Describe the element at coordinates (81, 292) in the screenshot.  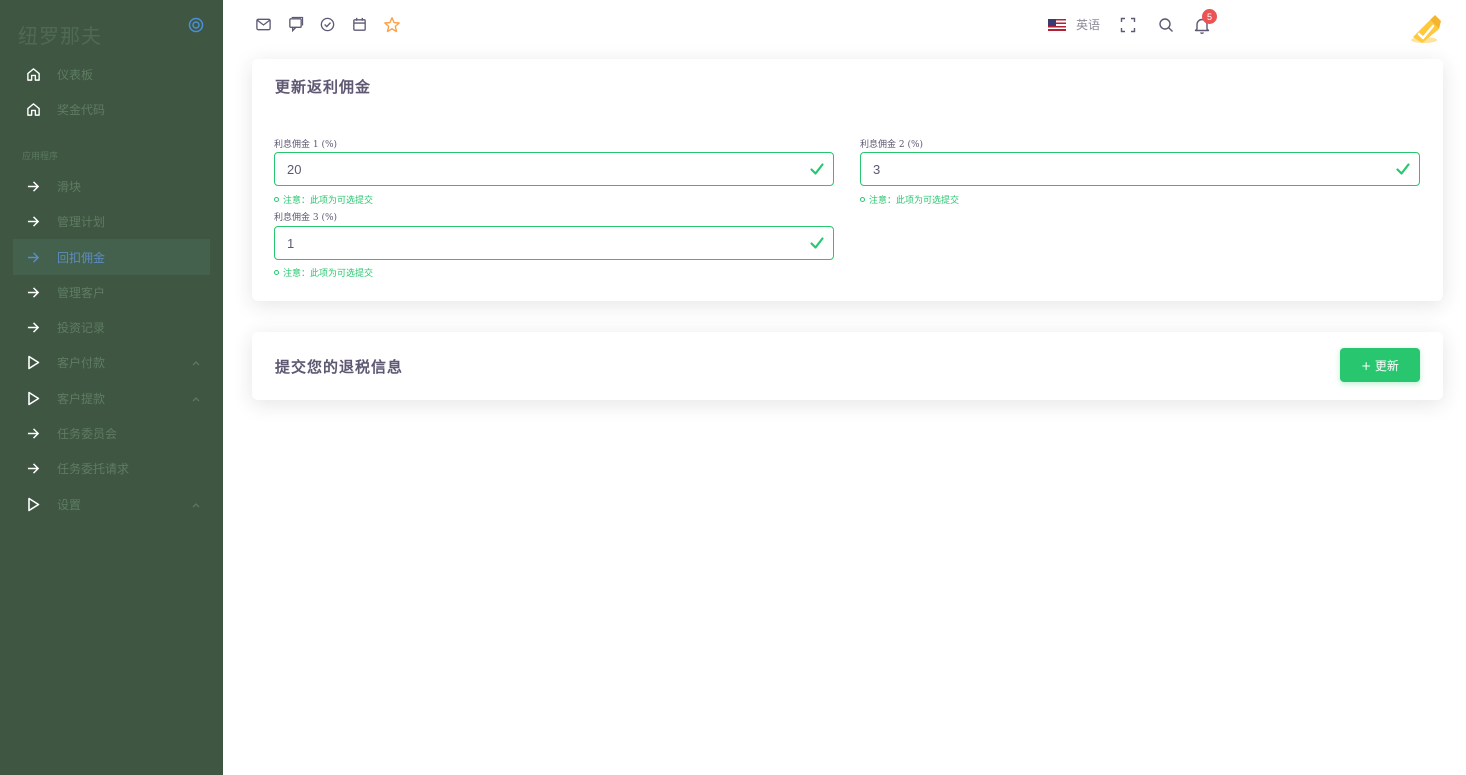
I see `sidebar-item-label: 管理客户` at that location.